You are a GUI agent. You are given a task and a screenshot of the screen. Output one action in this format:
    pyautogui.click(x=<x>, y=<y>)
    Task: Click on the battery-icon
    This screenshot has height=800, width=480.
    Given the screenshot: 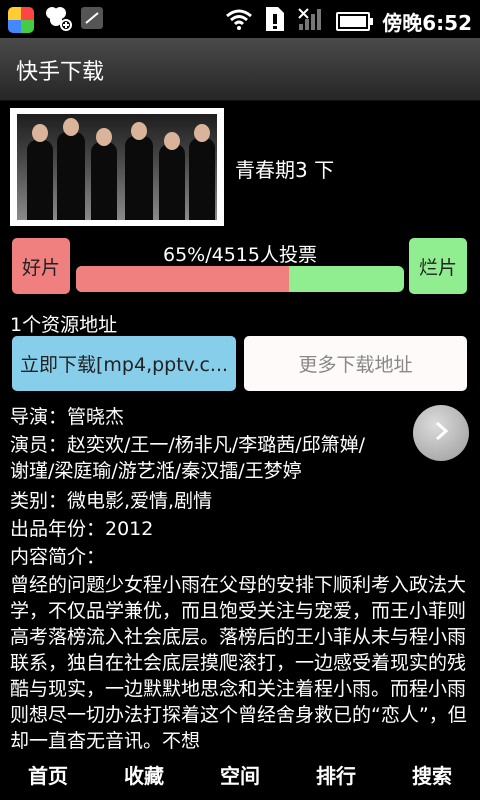 What is the action you would take?
    pyautogui.click(x=355, y=21)
    